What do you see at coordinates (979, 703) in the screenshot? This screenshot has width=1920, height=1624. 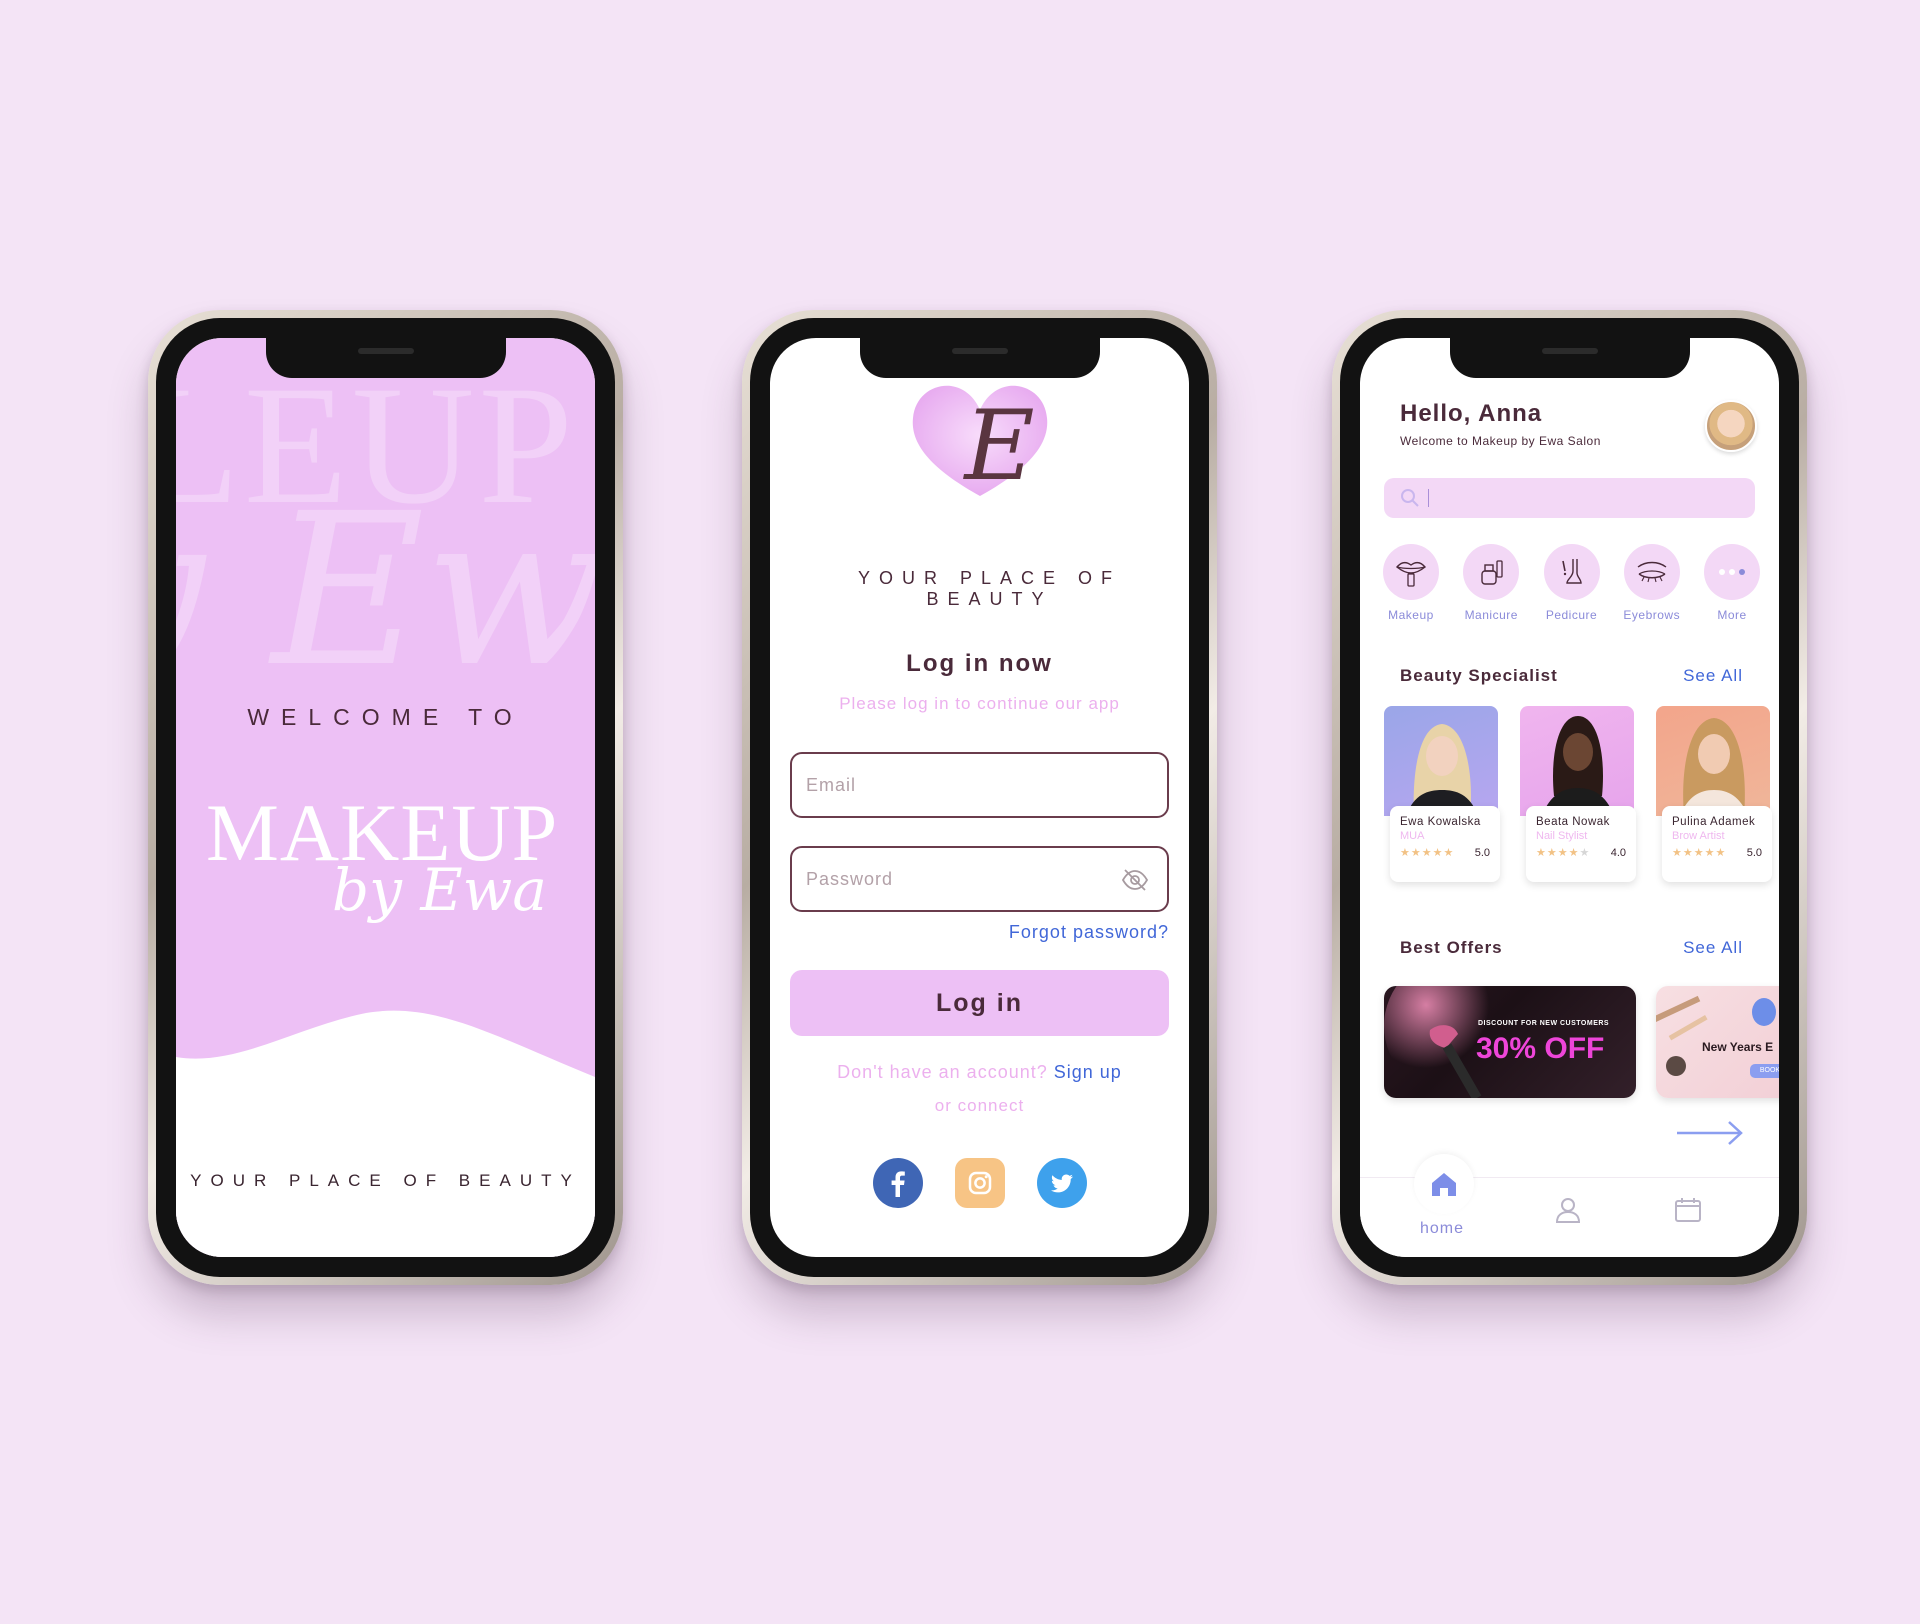 I see `login-subtitle: Please log in to continue our app` at bounding box center [979, 703].